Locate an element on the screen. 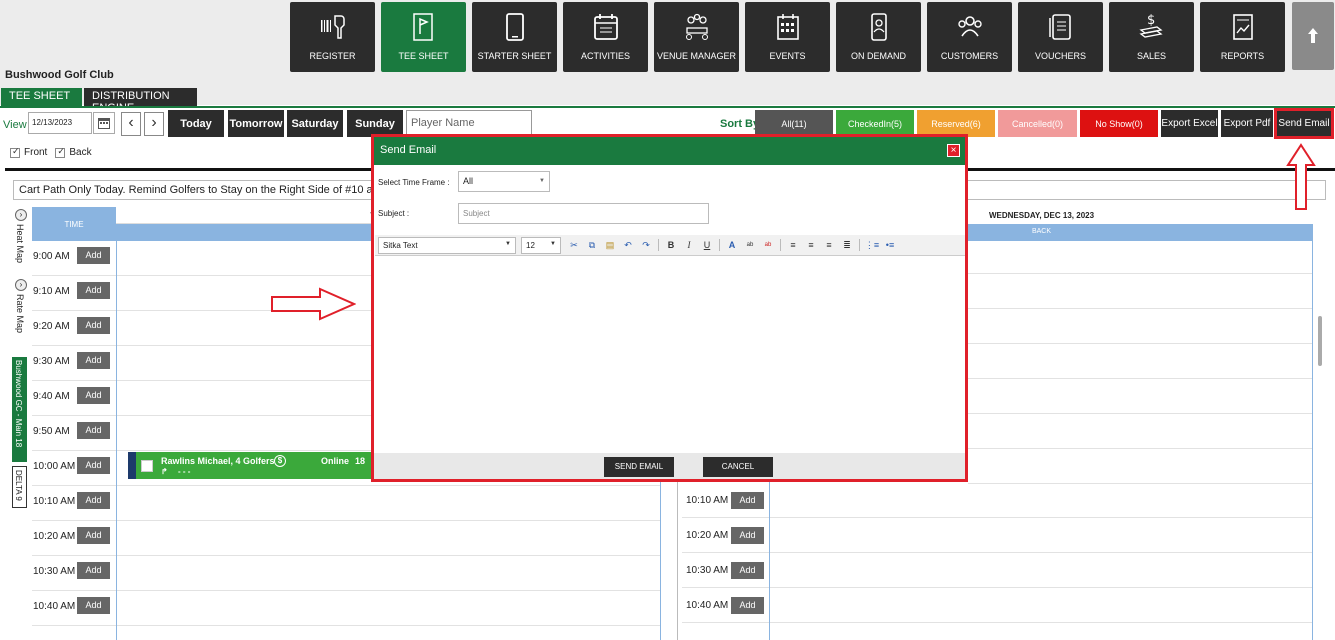 The width and height of the screenshot is (1335, 640). heat-map-label: Heat Map is located at coordinates (20, 243).